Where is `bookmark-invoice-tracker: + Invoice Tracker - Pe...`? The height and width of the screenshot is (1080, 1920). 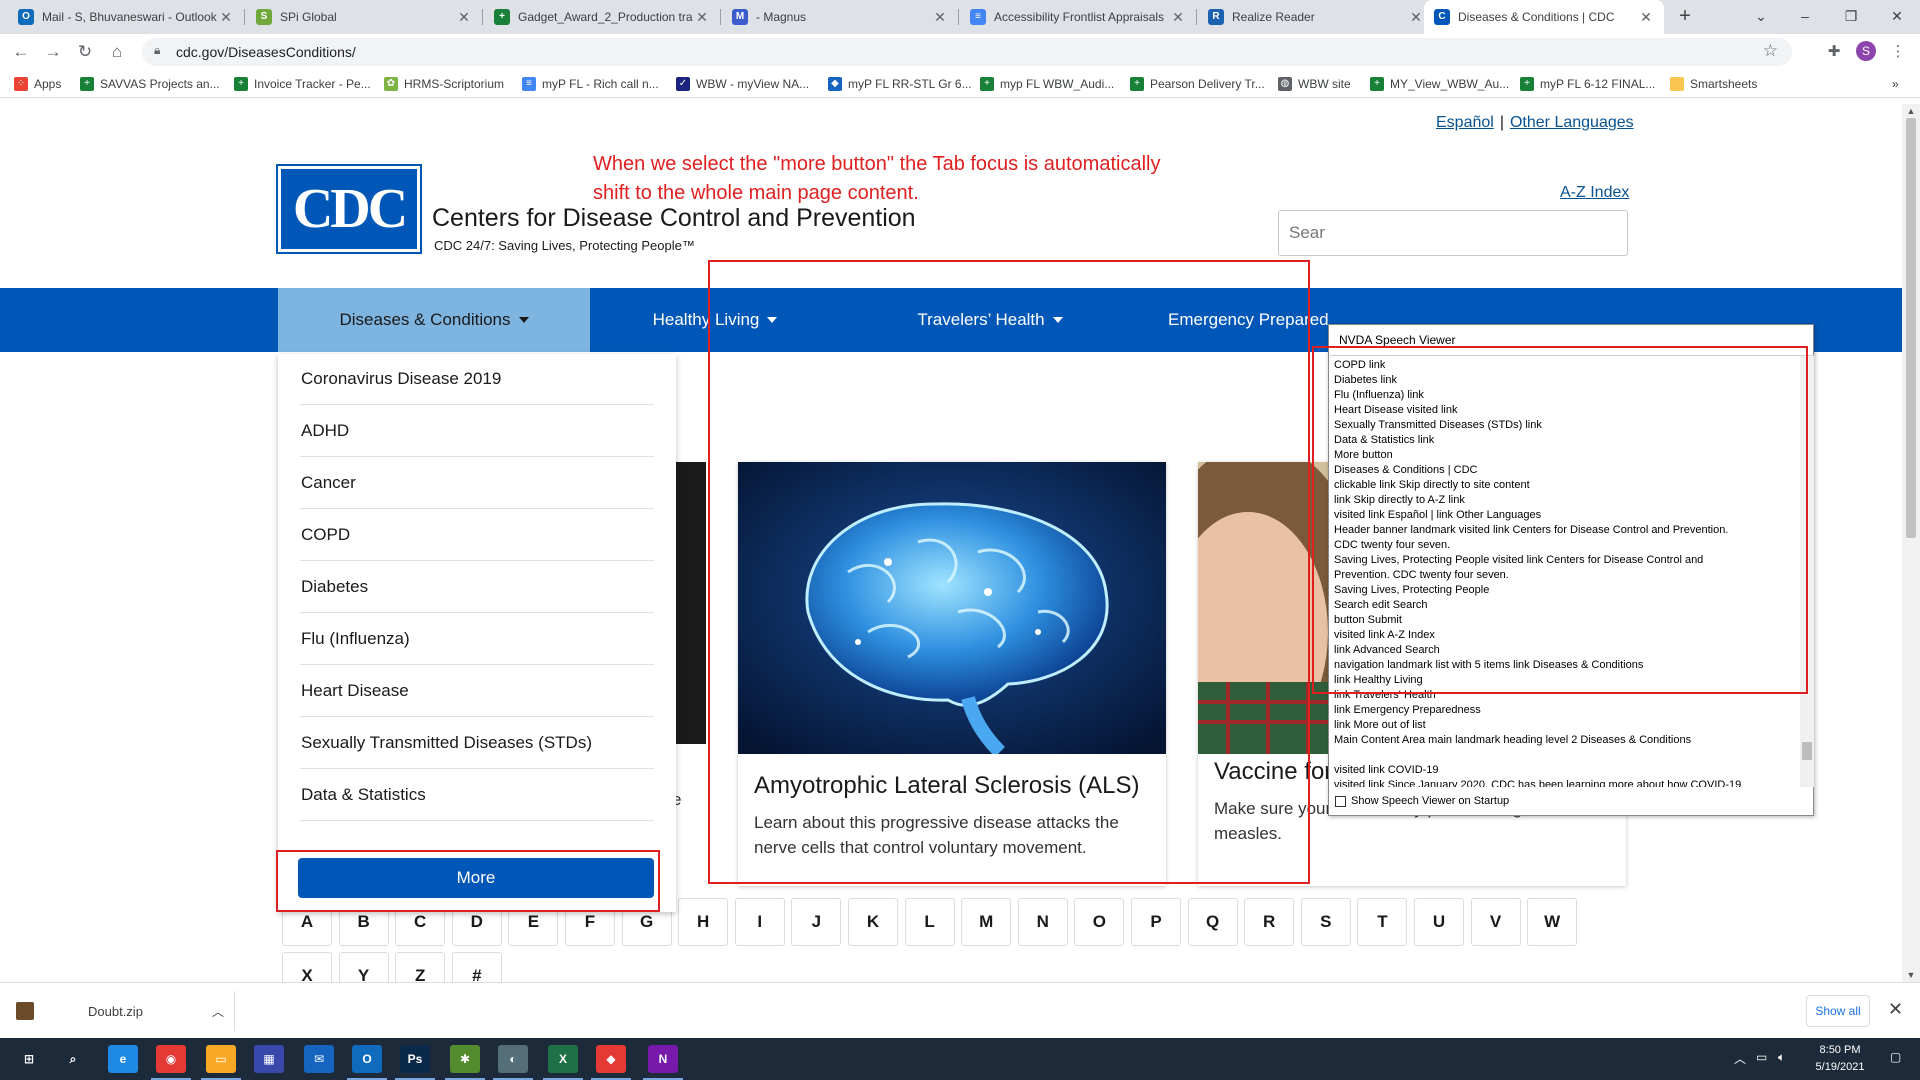
bookmark-invoice-tracker: + Invoice Tracker - Pe... is located at coordinates (302, 84).